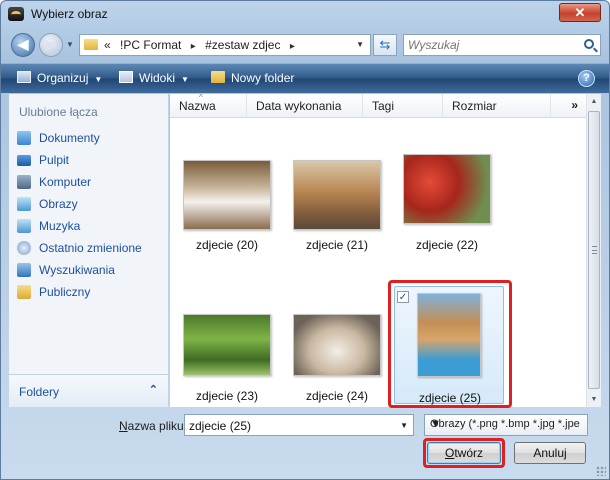 The width and height of the screenshot is (610, 480). I want to click on vertical-scrollbar: ▲ ▼, so click(593, 250).